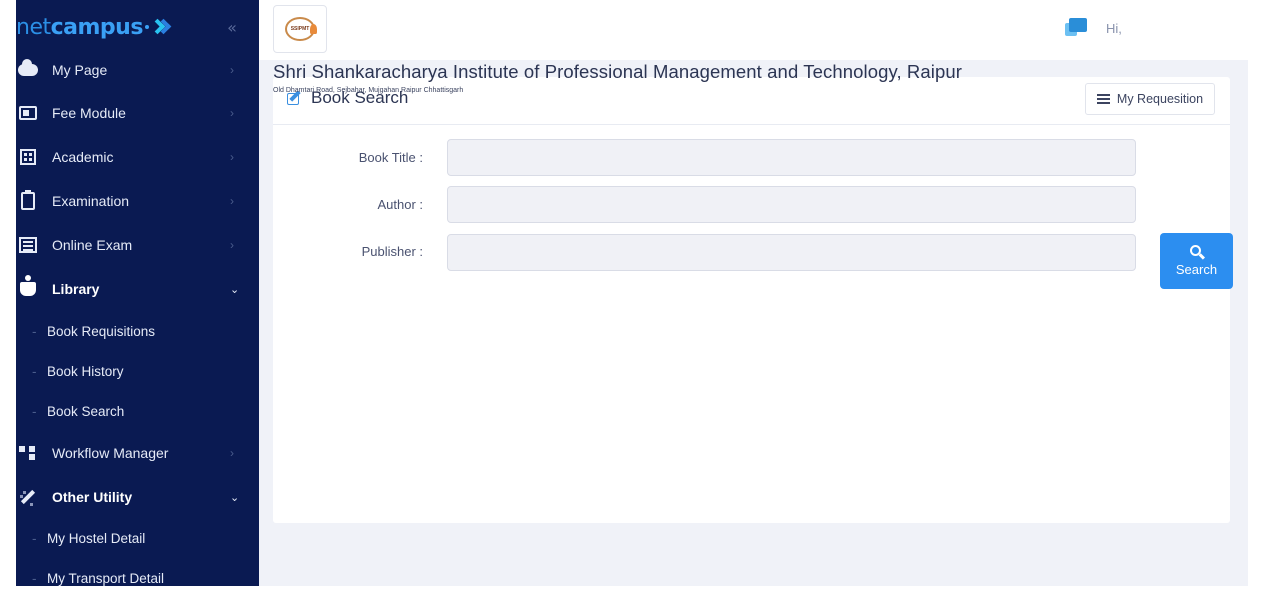 This screenshot has width=1280, height=592. I want to click on sidebar-item-workflow-manager: Workflow Manager ›, so click(137, 453).